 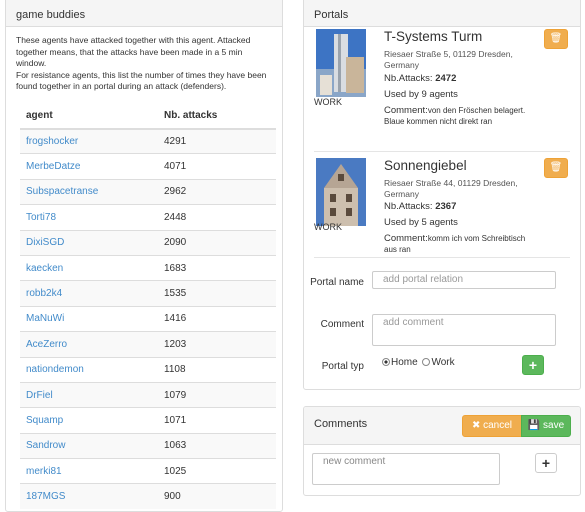 I want to click on table-row: kaecken 1683, so click(x=148, y=267).